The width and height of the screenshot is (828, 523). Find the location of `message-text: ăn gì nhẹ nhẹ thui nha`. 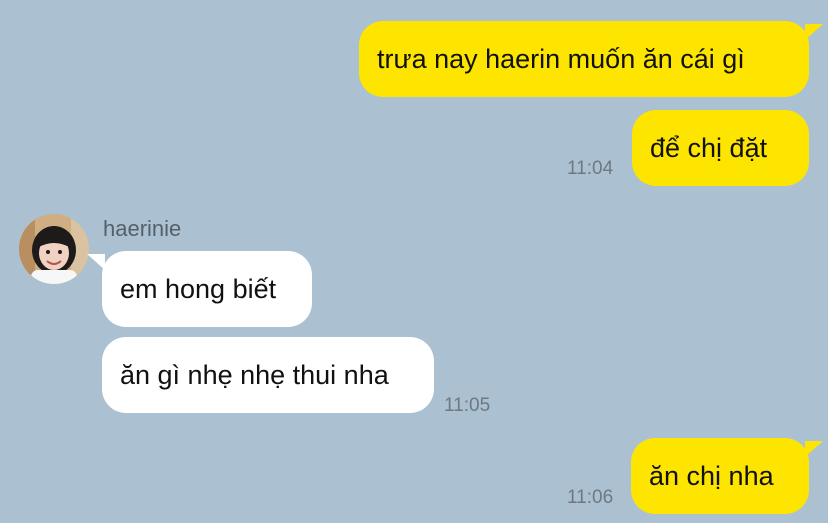

message-text: ăn gì nhẹ nhẹ thui nha is located at coordinates (254, 374).